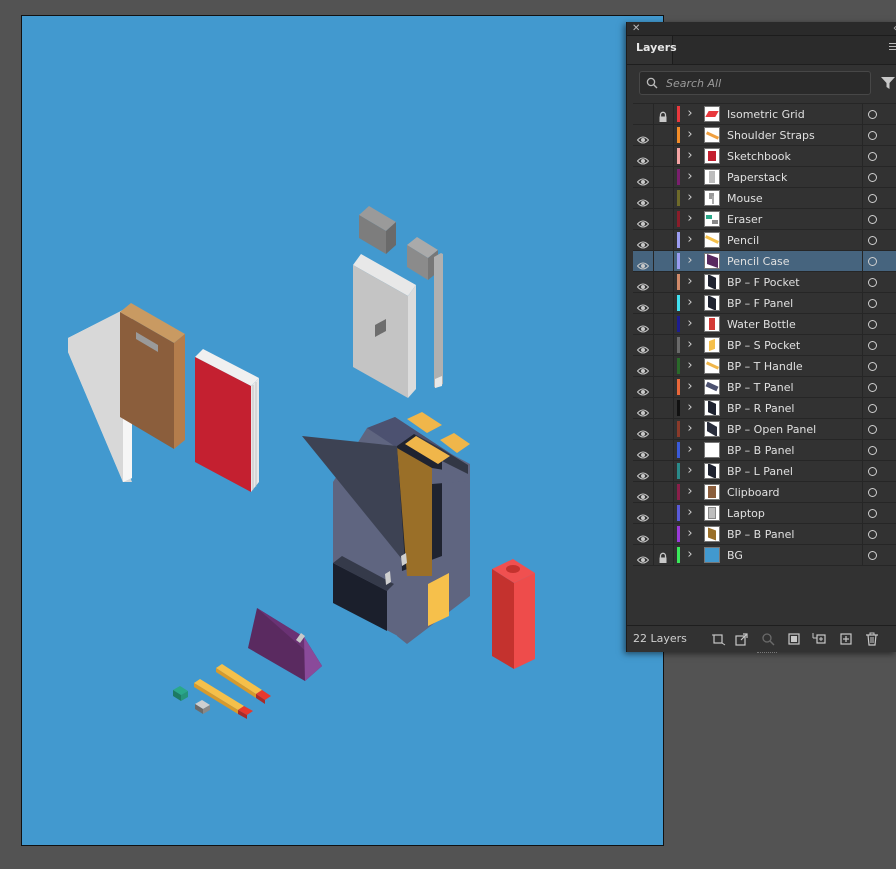 Image resolution: width=896 pixels, height=869 pixels. I want to click on new-sublayer-icon, so click(819, 639).